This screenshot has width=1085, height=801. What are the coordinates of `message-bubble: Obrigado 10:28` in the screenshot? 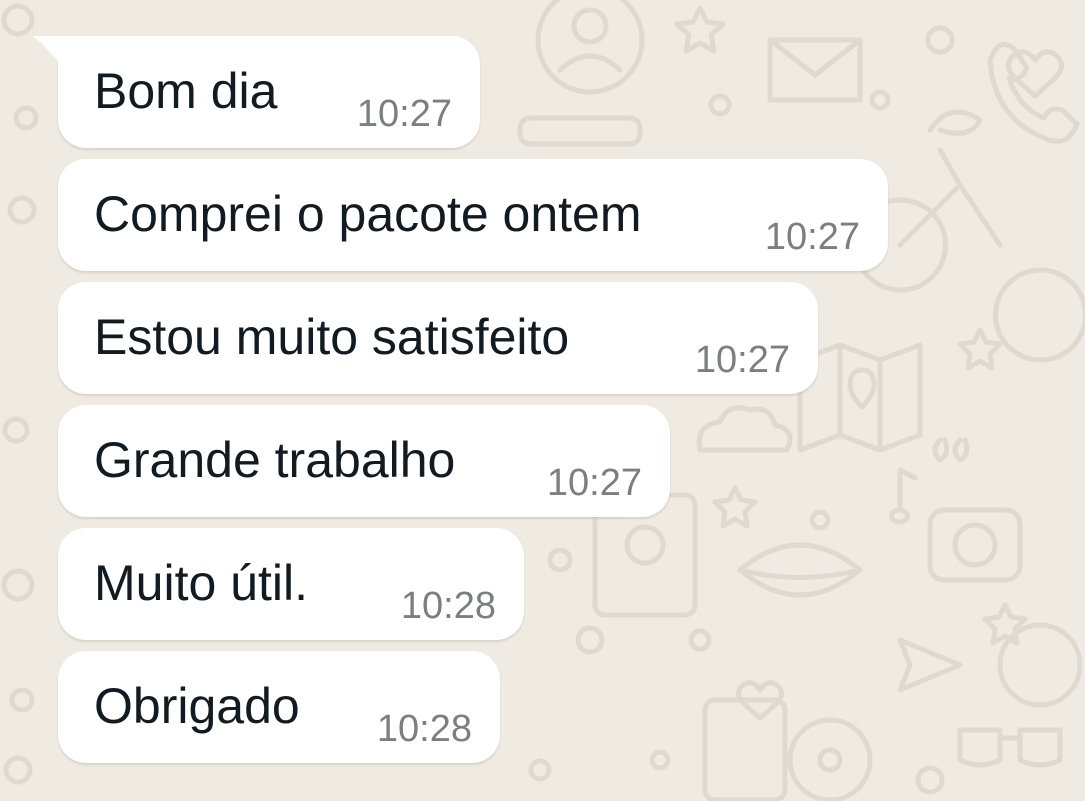 It's located at (279, 707).